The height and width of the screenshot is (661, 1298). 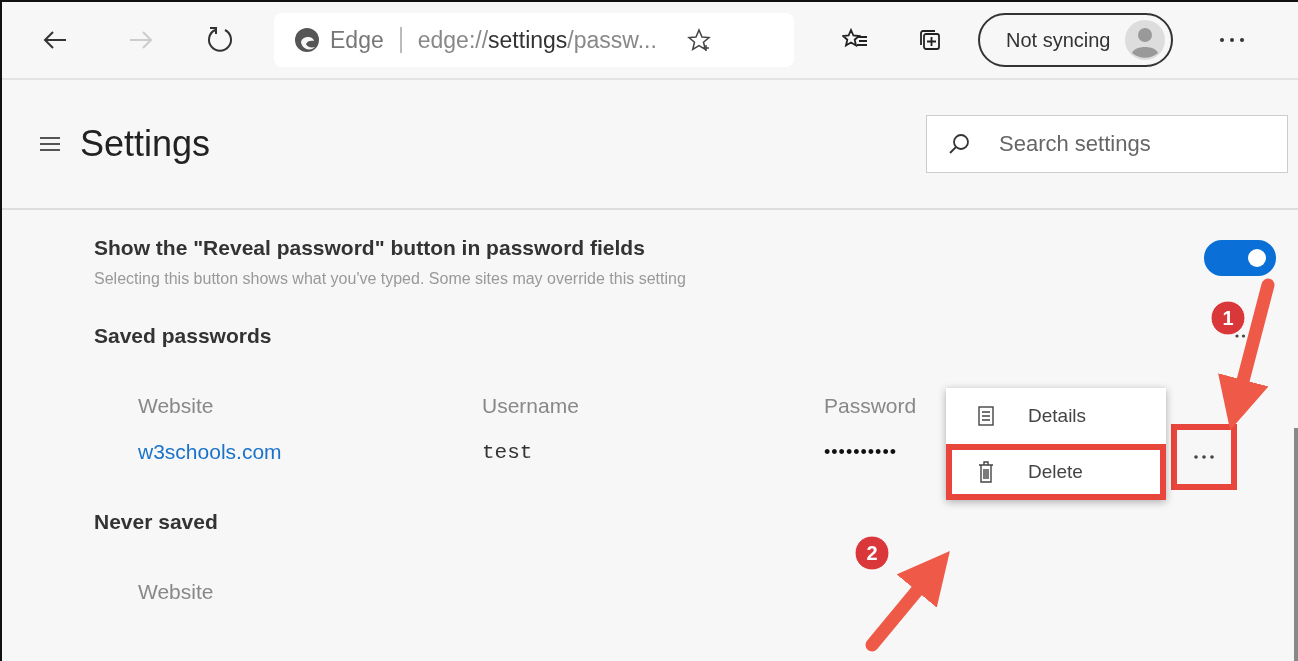 I want to click on menu-item: Delete, so click(x=1056, y=472).